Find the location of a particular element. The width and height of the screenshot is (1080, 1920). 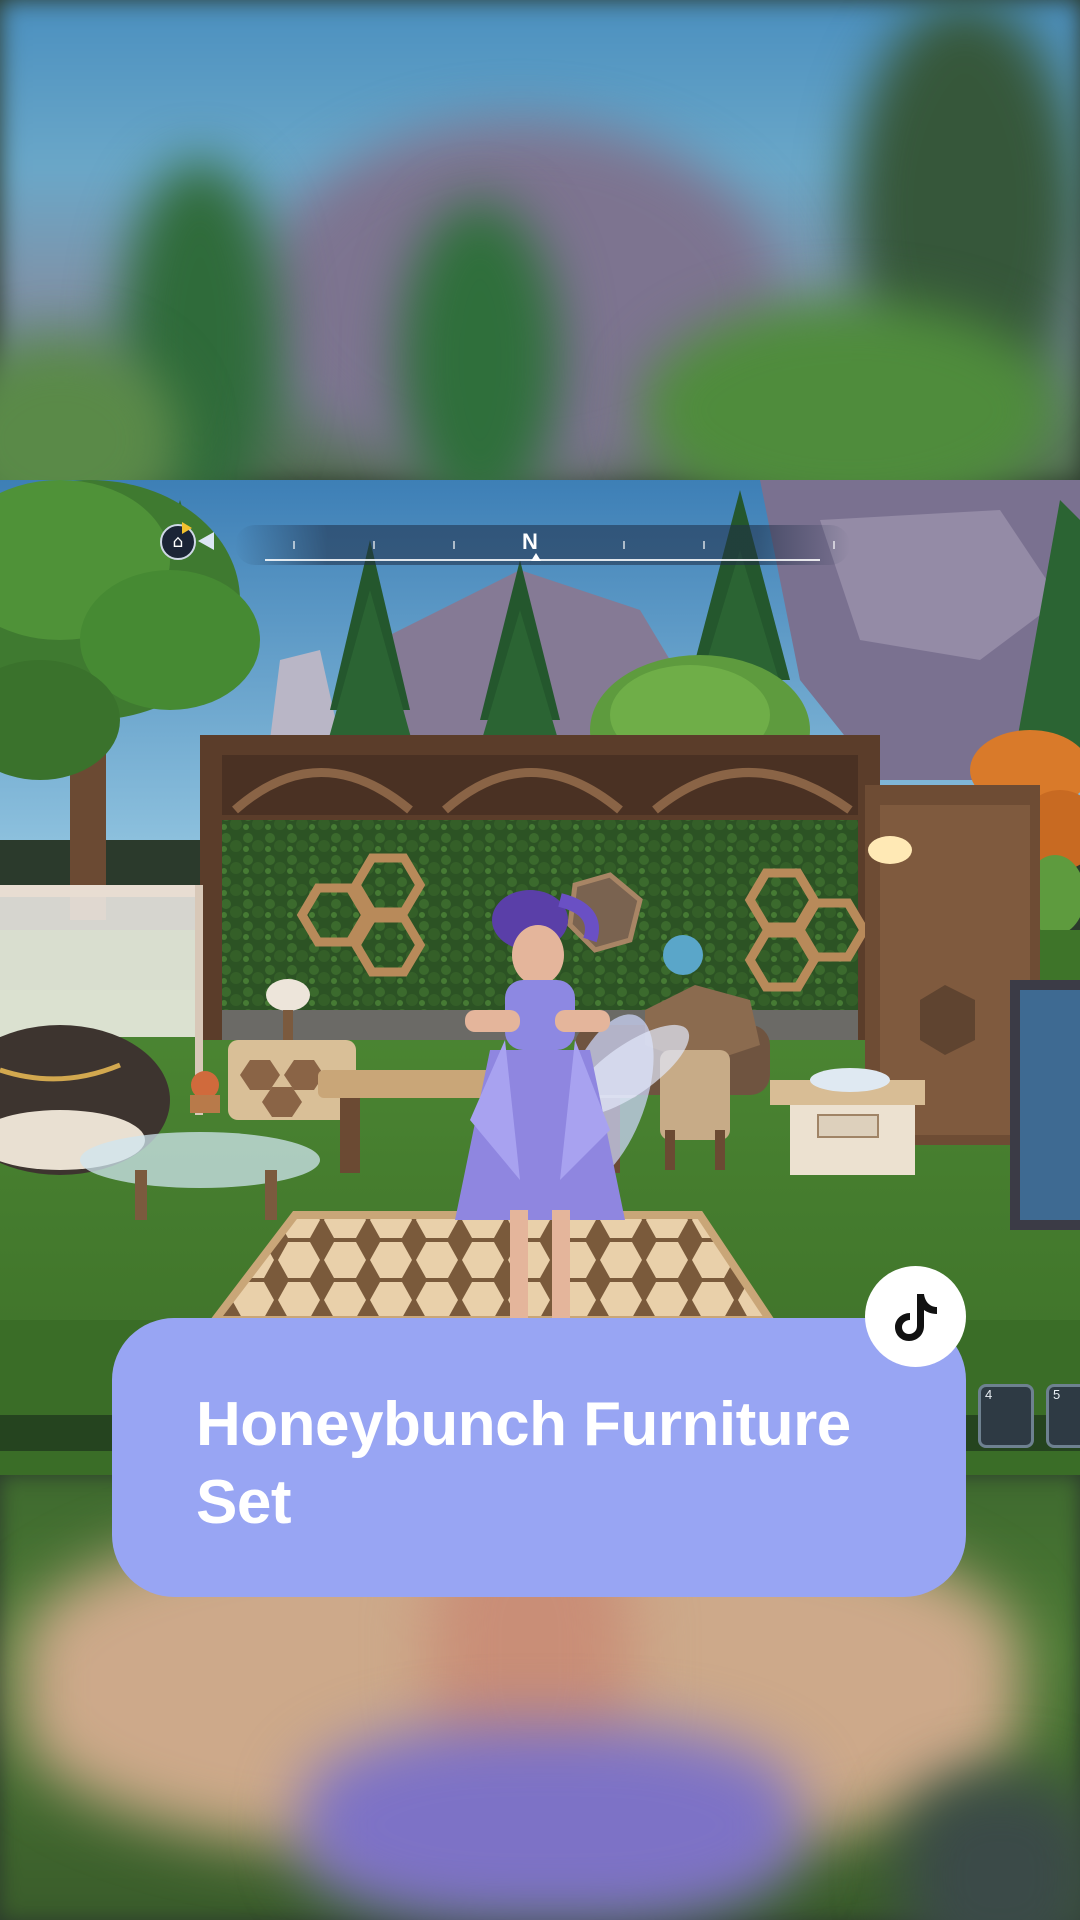

hotbar-slot-4: 4 is located at coordinates (1006, 1416).